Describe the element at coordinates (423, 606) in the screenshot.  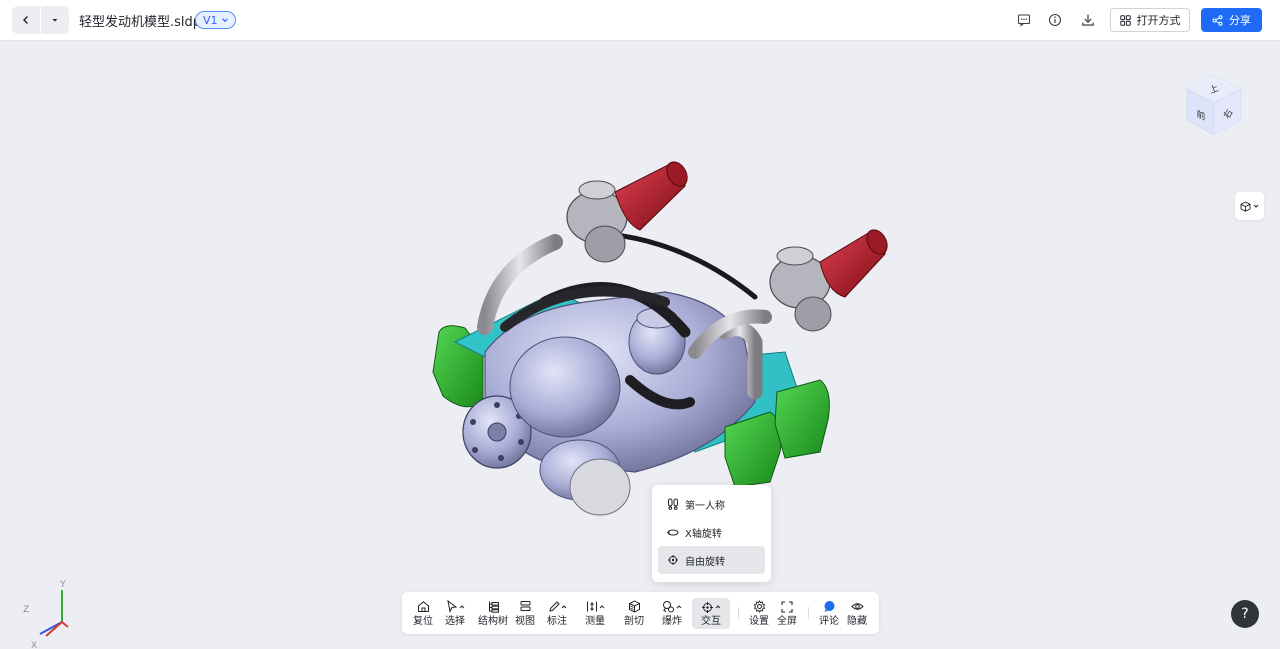
I see `home-icon` at that location.